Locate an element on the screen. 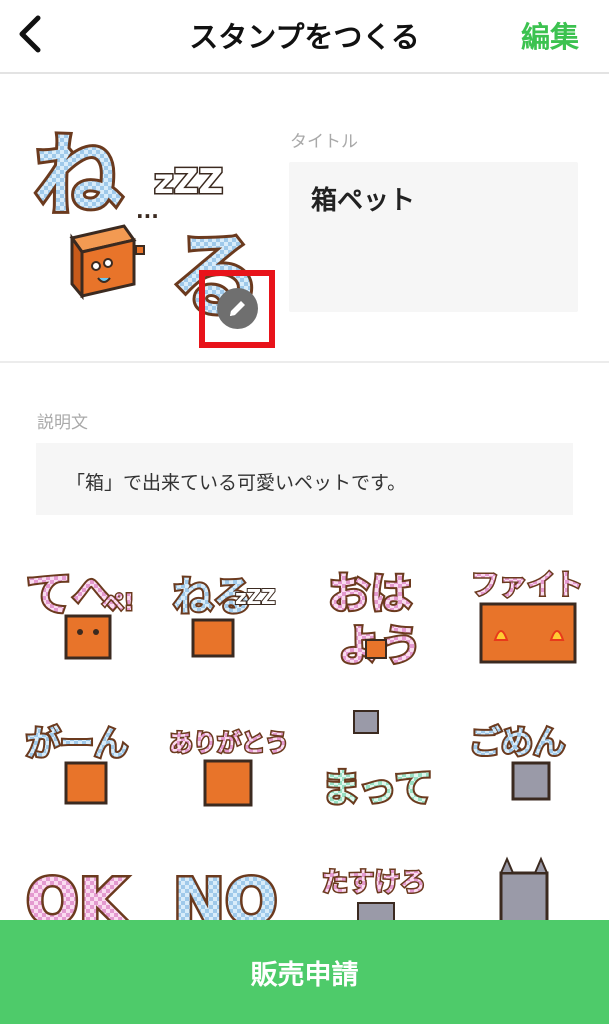 The height and width of the screenshot is (1024, 609). svg-text: ファイト is located at coordinates (527, 584).